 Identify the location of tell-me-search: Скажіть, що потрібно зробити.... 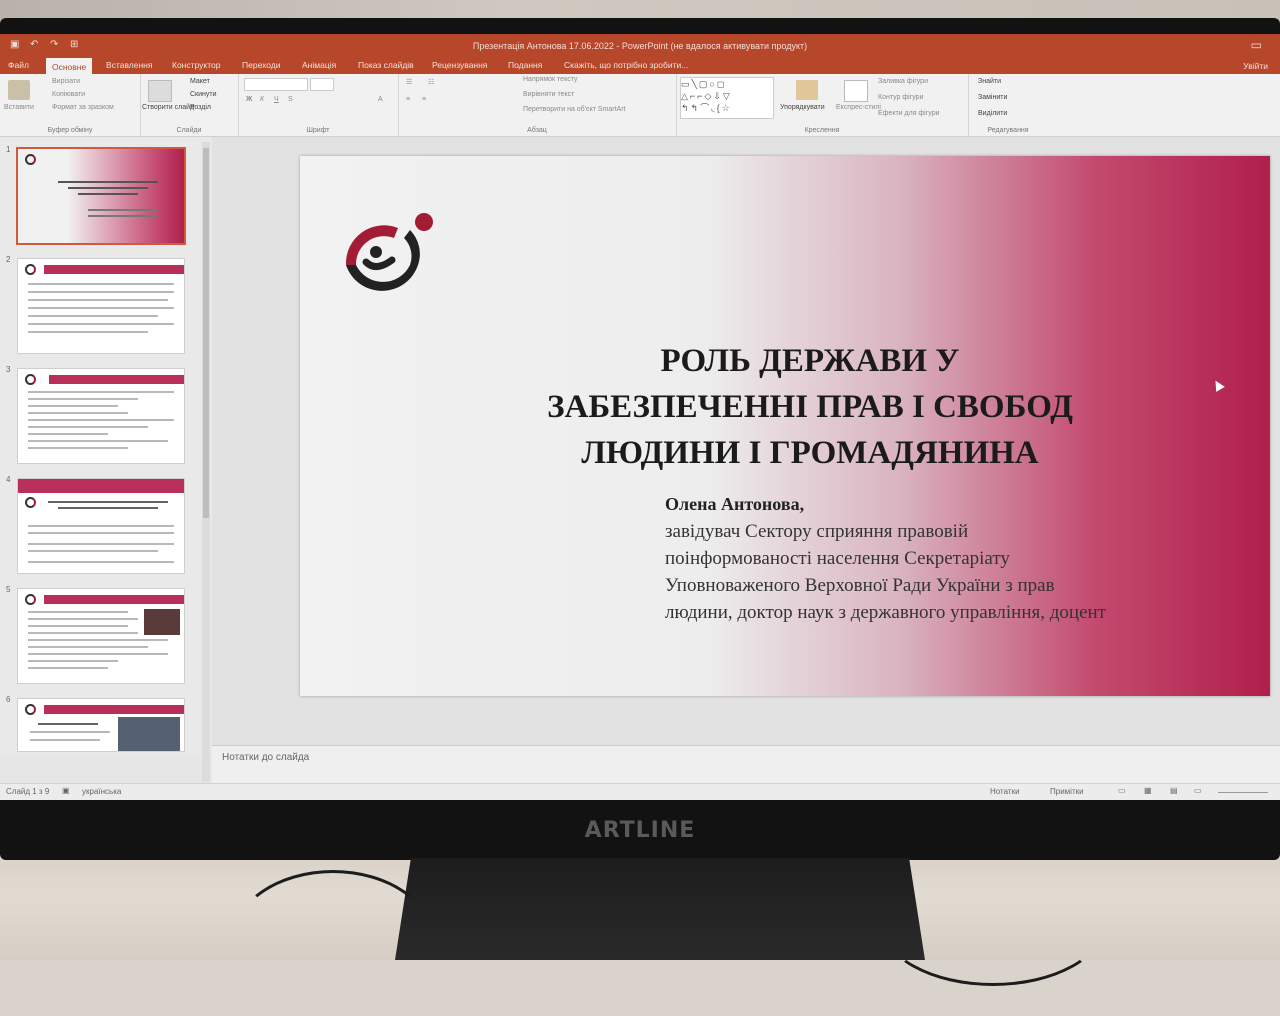
(626, 65).